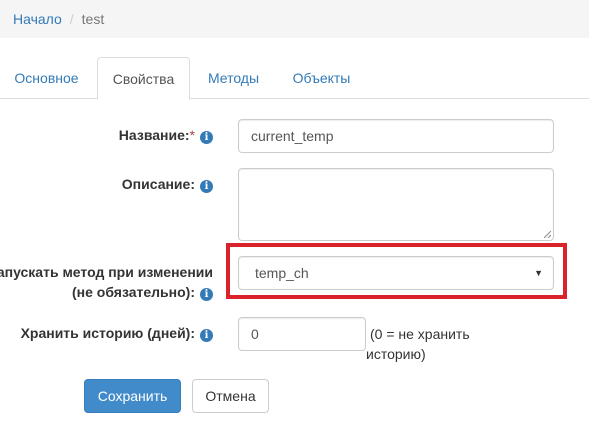 This screenshot has width=589, height=444. What do you see at coordinates (396, 354) in the screenshot?
I see `history-hint-line2: историю)` at bounding box center [396, 354].